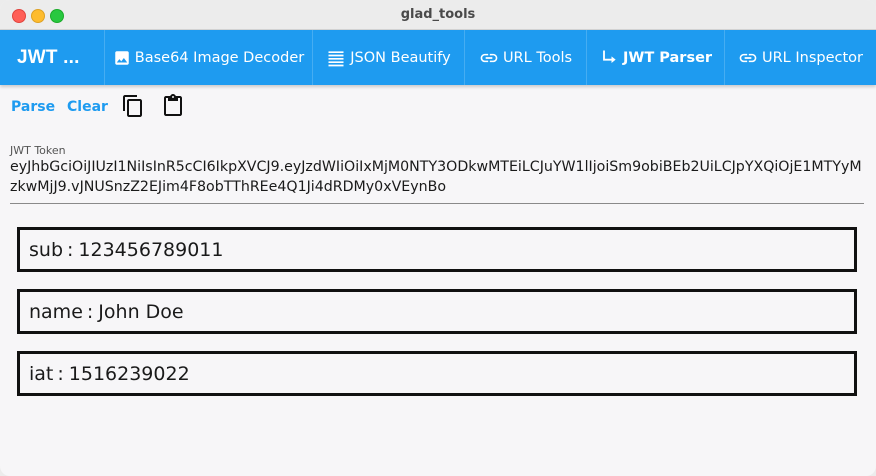 The image size is (876, 476). What do you see at coordinates (336, 58) in the screenshot?
I see `list-icon` at bounding box center [336, 58].